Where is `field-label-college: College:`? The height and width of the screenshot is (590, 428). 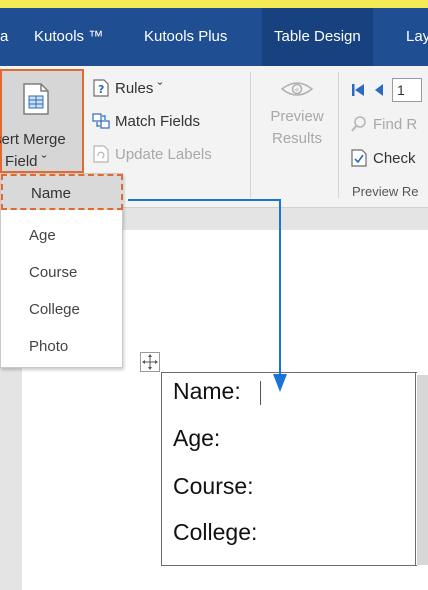
field-label-college: College: is located at coordinates (215, 532).